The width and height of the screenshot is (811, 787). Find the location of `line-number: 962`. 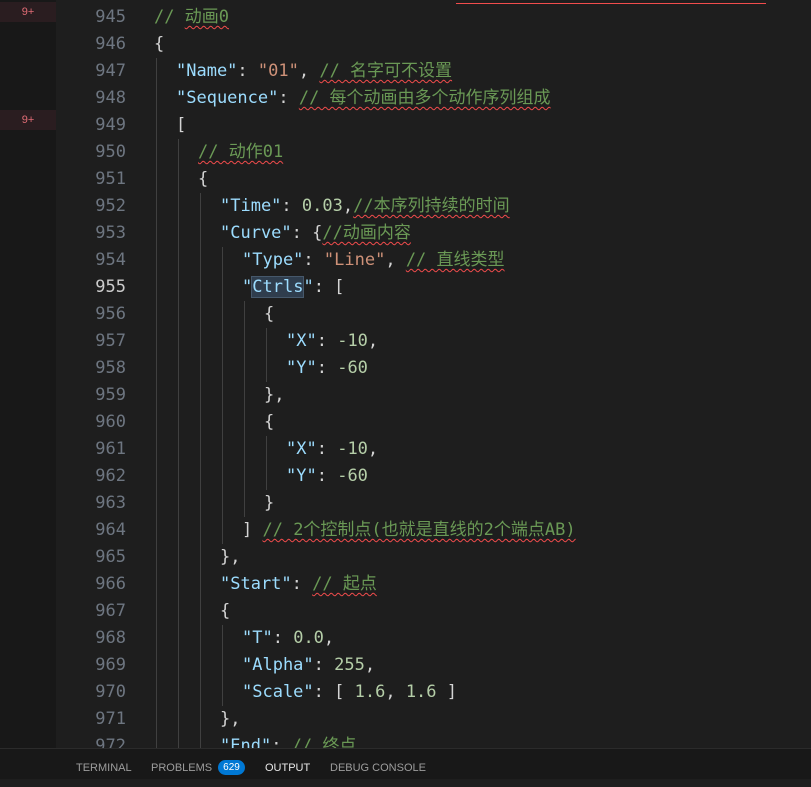

line-number: 962 is located at coordinates (110, 476).